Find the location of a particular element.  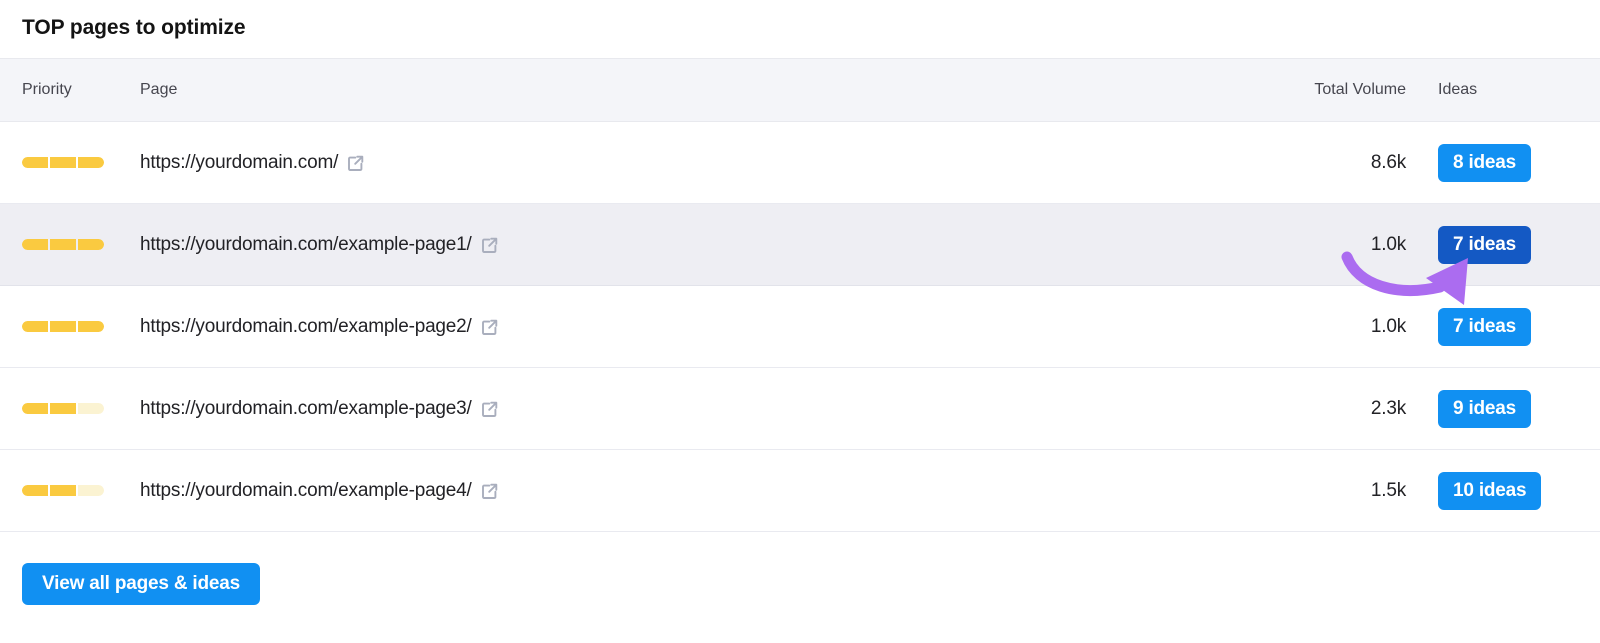

table-header-row: Priority Page Total Volume Ideas is located at coordinates (800, 90).